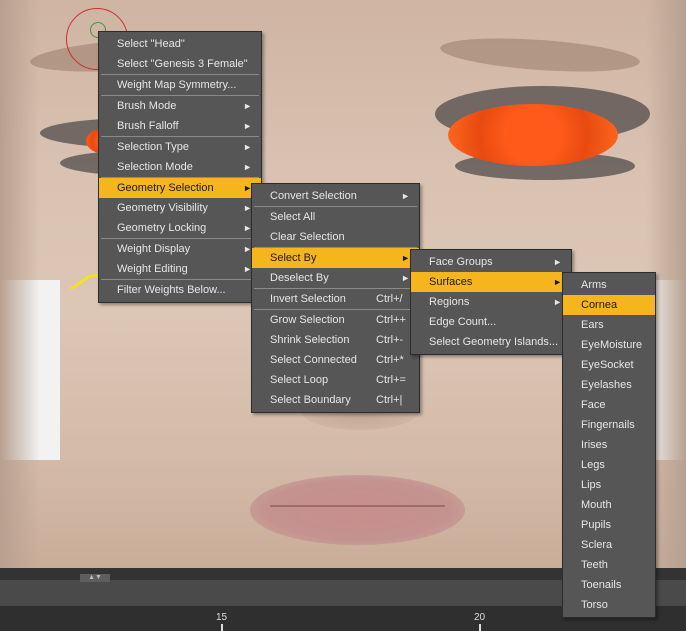 Image resolution: width=686 pixels, height=631 pixels. Describe the element at coordinates (609, 305) in the screenshot. I see `surface-item-cornea: Cornea` at that location.